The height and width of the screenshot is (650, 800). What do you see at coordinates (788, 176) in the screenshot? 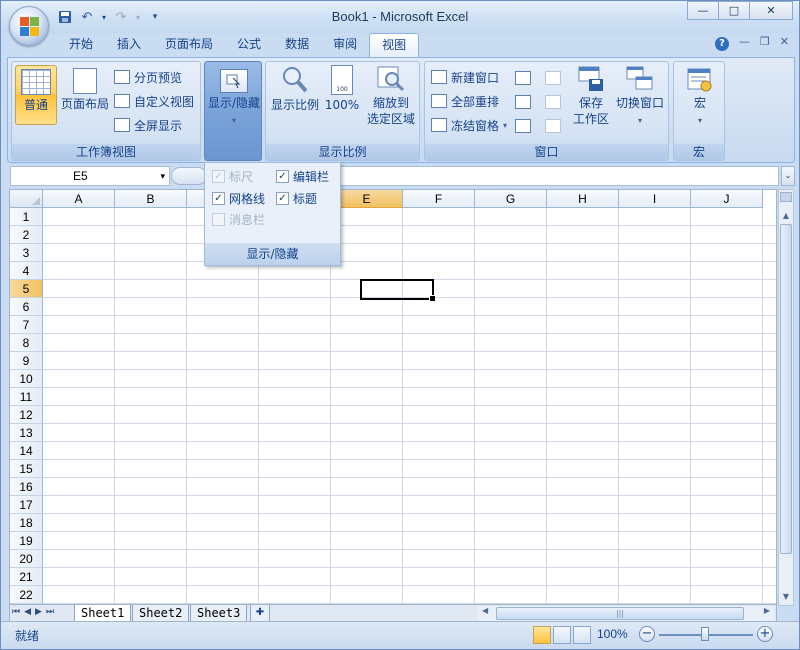
I see `expand-formula-bar-button: ⌄` at bounding box center [788, 176].